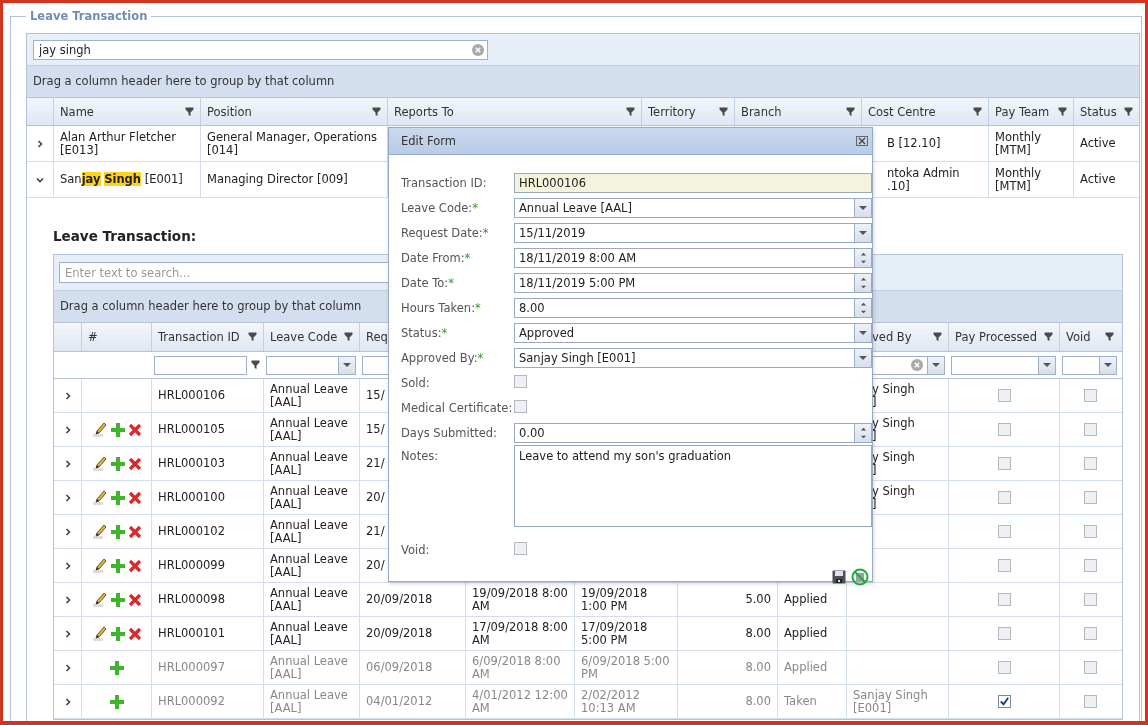  I want to click on spin-field: 0.00, so click(693, 432).